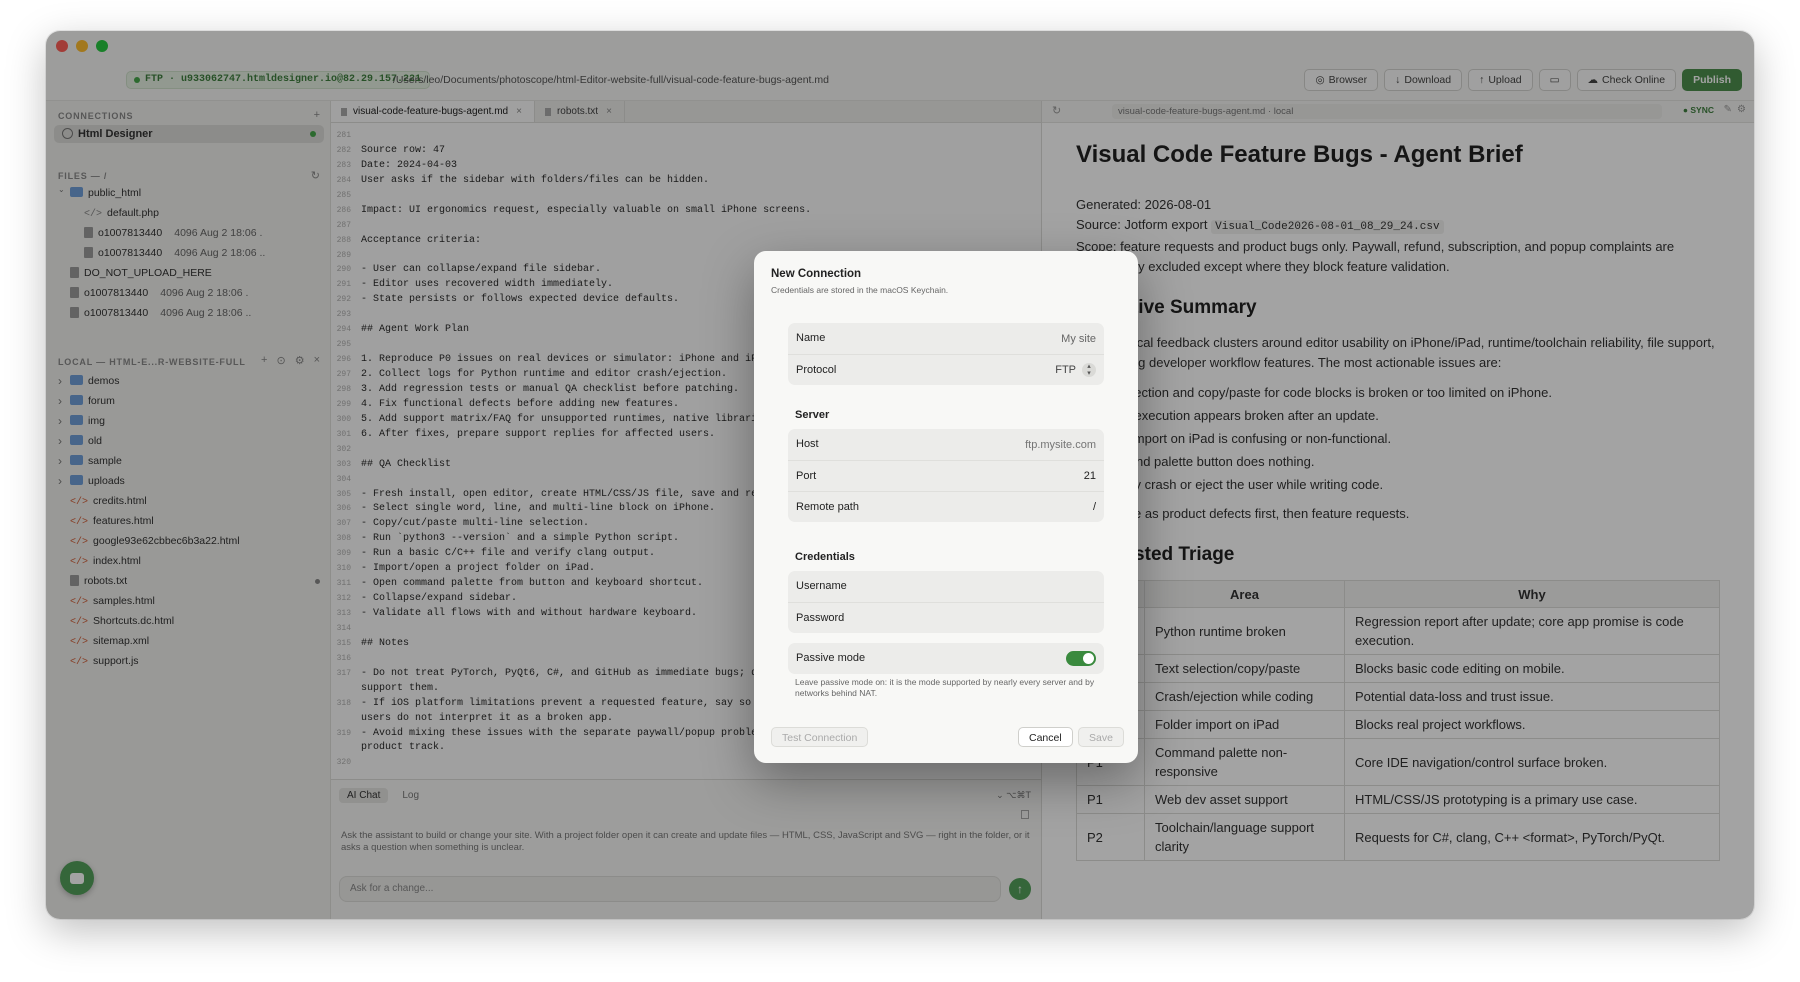 The image size is (1800, 982). What do you see at coordinates (946, 369) in the screenshot?
I see `protocol-row: Protocol FTP ▴ ▾` at bounding box center [946, 369].